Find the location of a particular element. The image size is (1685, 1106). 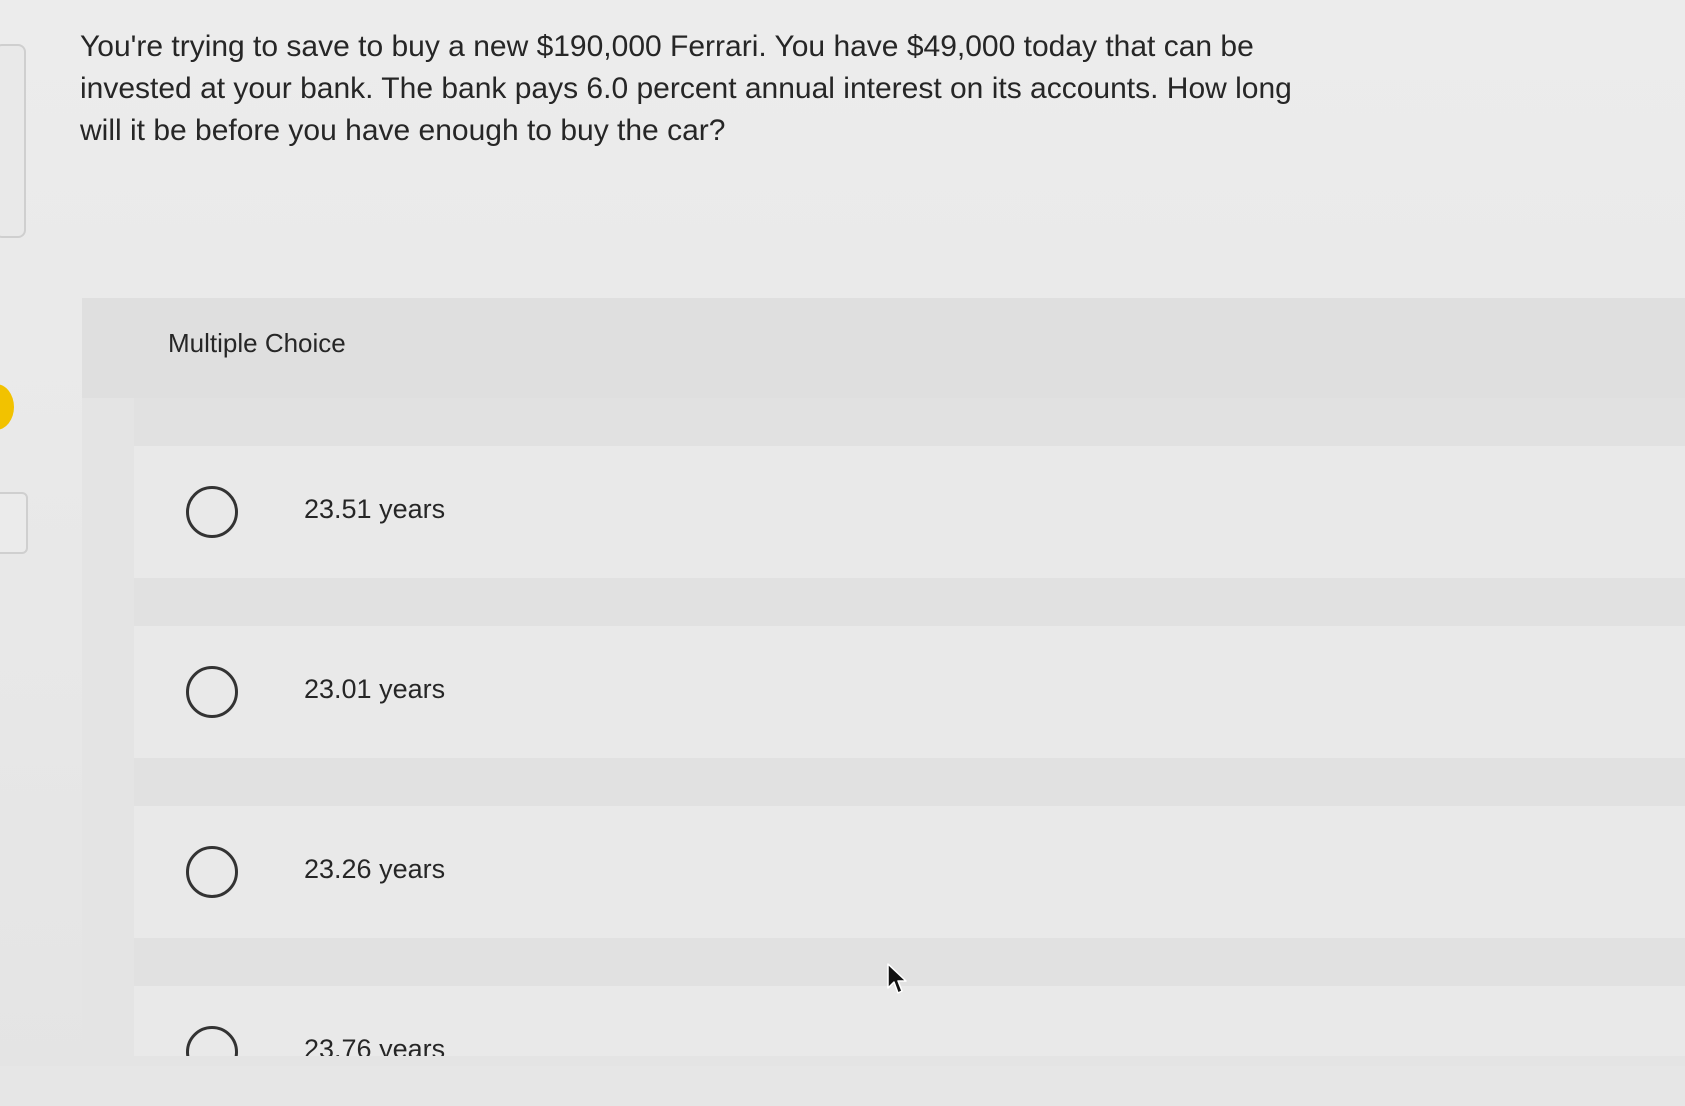

left-panel-edge is located at coordinates (13, 141).